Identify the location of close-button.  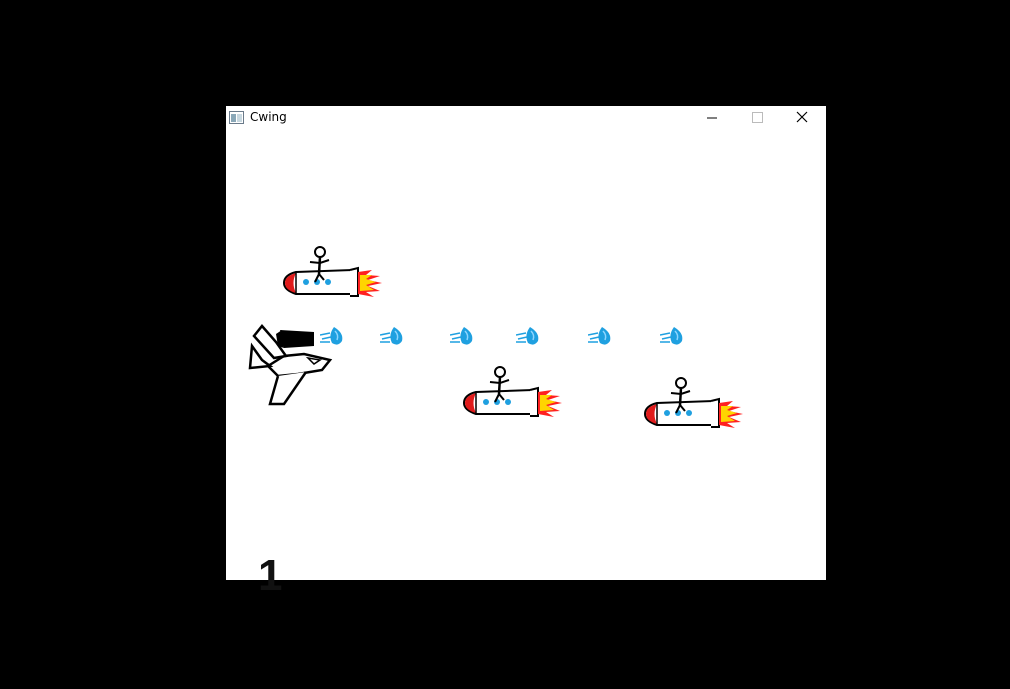
(801, 118).